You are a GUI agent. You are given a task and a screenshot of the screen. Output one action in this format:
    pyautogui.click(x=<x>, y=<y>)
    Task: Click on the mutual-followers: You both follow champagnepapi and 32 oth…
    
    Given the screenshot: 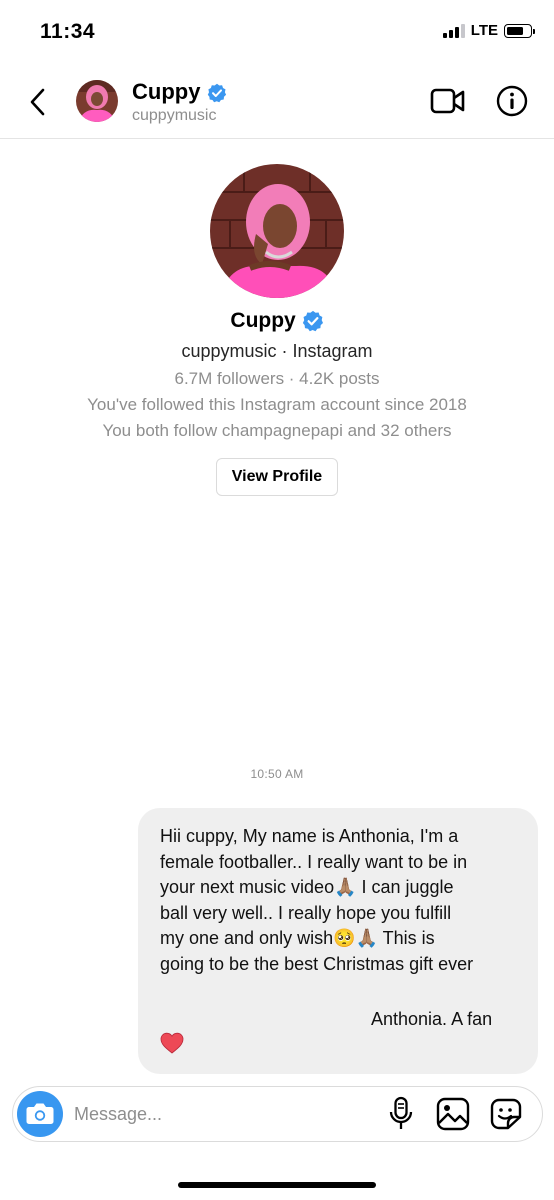 What is the action you would take?
    pyautogui.click(x=277, y=430)
    